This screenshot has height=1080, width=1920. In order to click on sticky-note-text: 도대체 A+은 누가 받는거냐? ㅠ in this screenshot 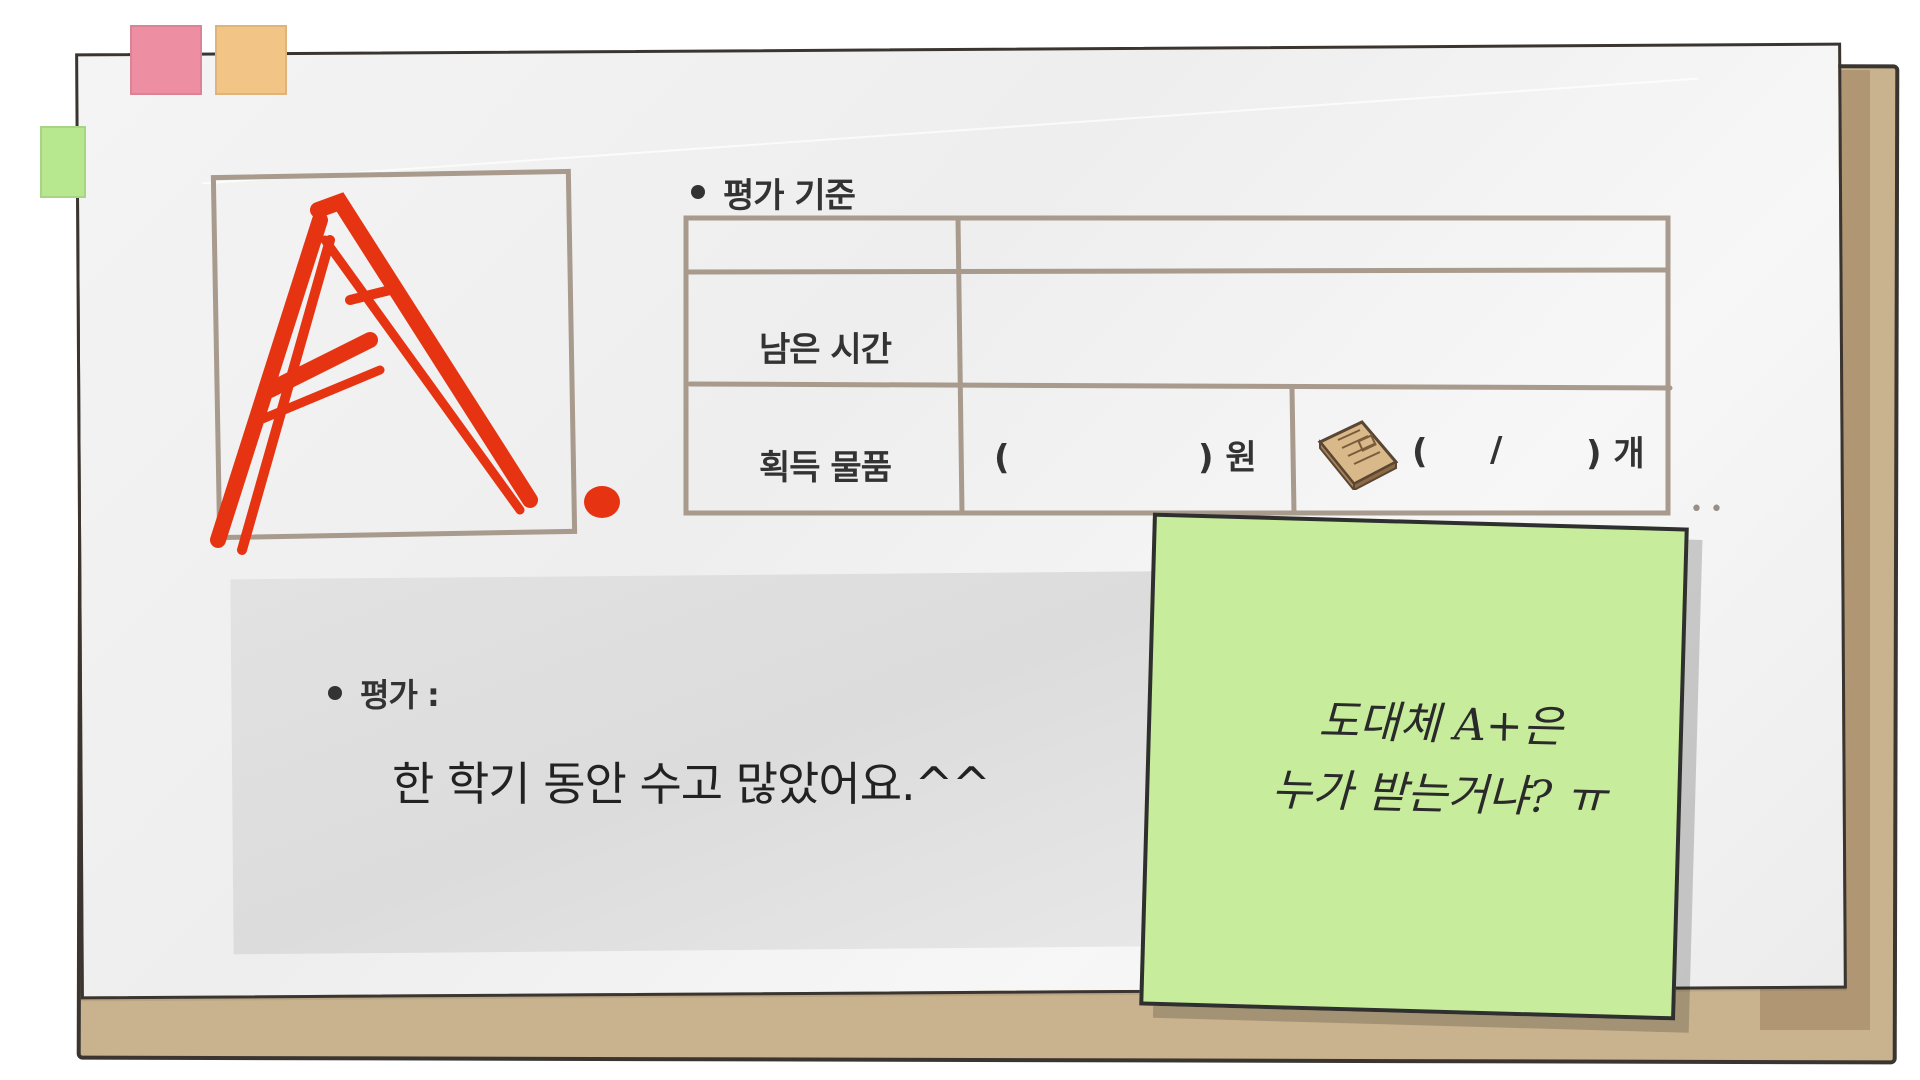, I will do `click(1439, 760)`.